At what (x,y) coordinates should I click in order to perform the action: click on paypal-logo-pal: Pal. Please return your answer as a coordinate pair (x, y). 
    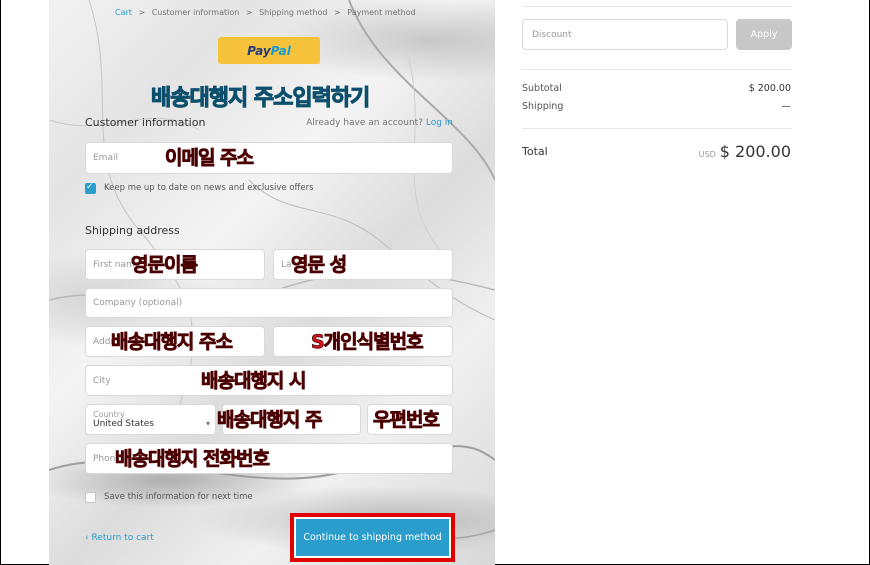
    Looking at the image, I should click on (280, 50).